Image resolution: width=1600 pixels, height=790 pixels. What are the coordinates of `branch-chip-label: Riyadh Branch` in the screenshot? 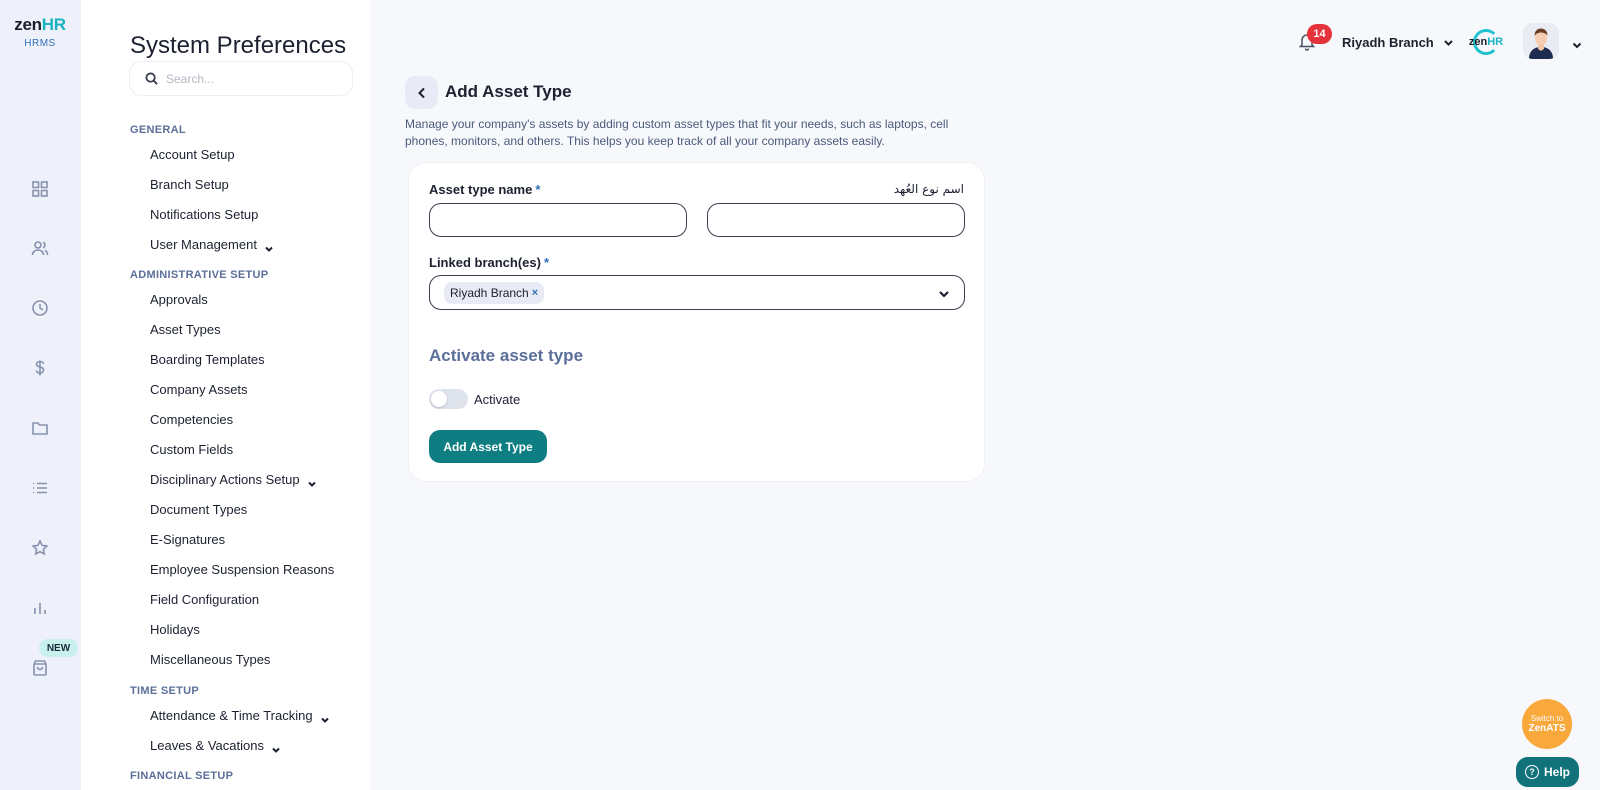 It's located at (489, 292).